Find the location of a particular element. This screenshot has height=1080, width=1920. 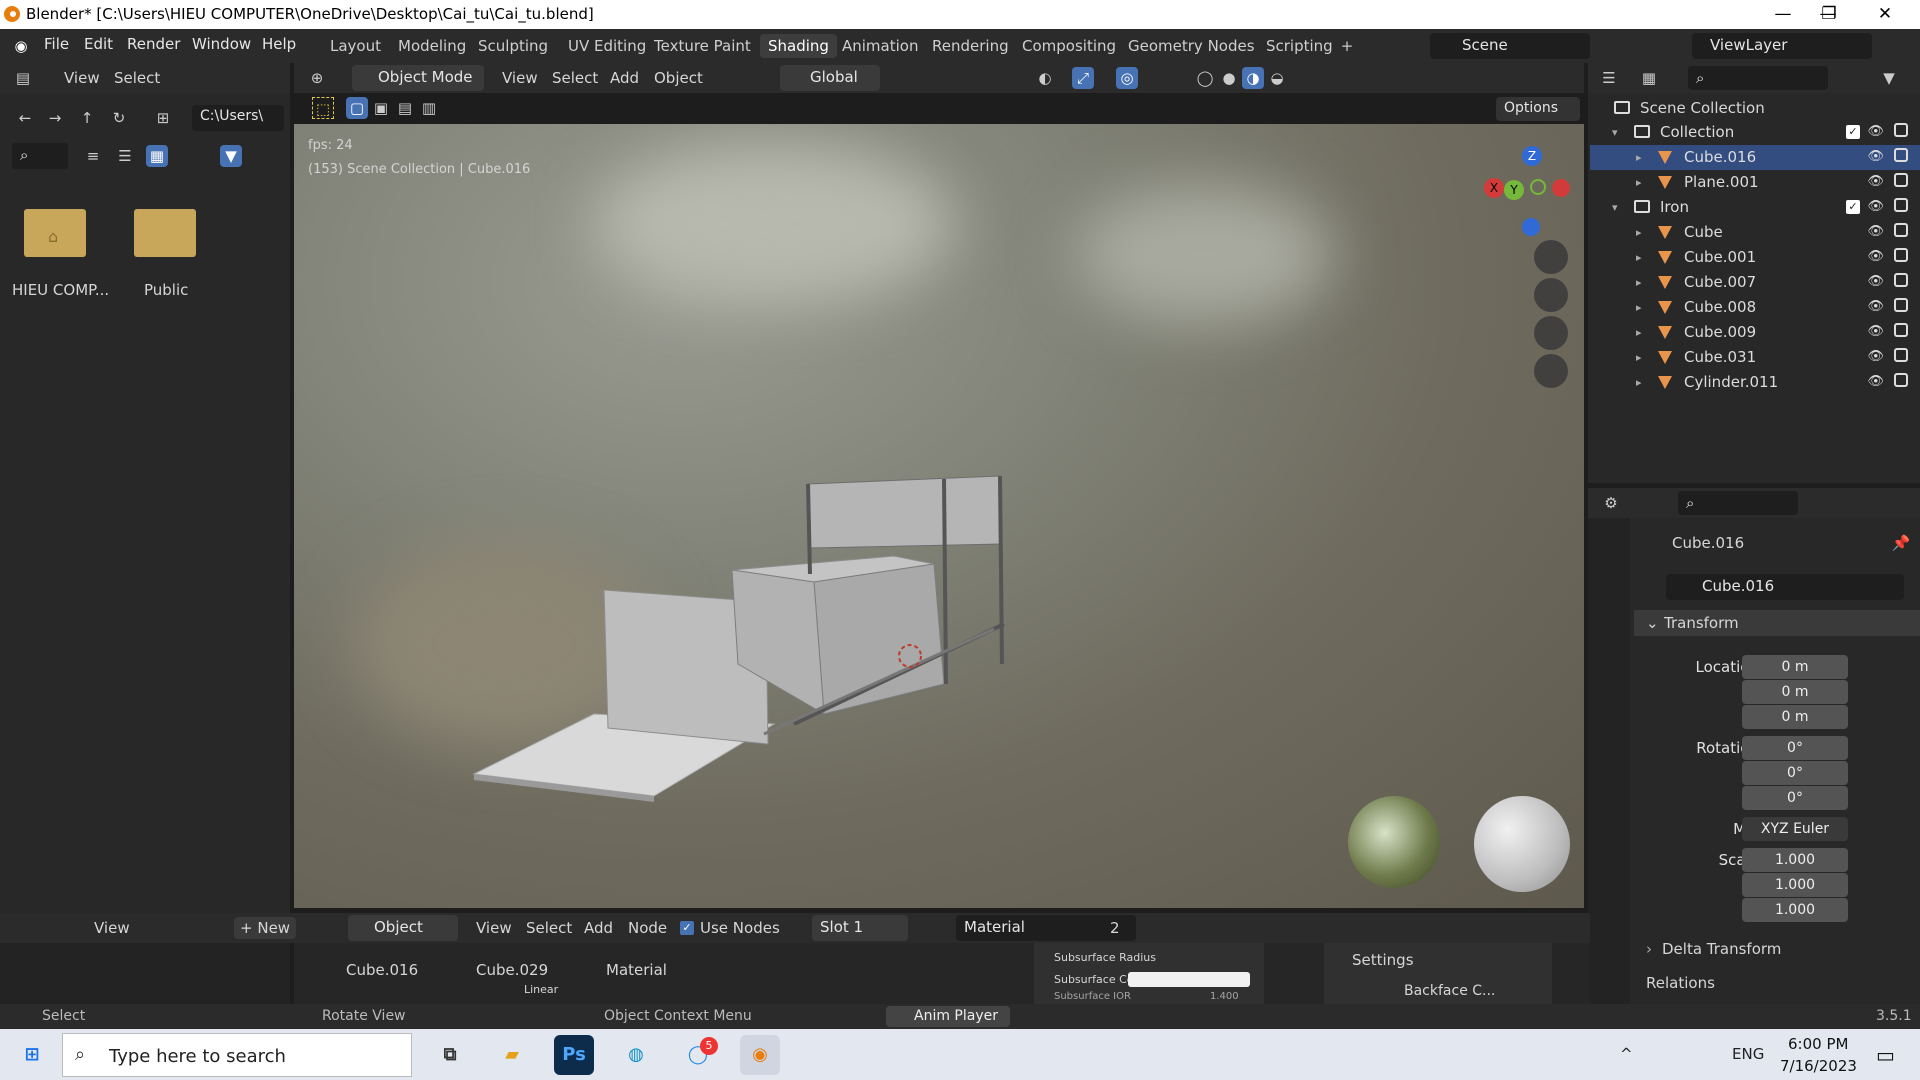

relations-panel: Relations is located at coordinates (1680, 983).